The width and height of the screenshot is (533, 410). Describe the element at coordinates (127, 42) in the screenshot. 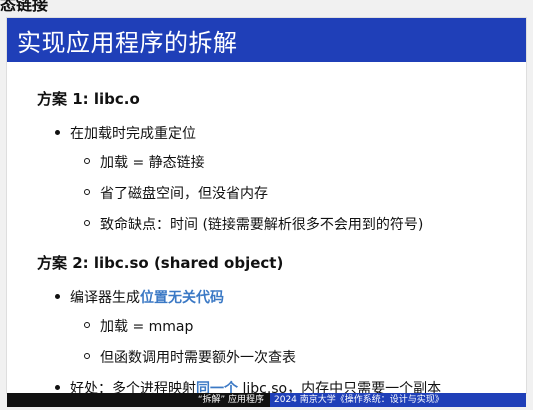

I see `slide-title: 实现应用程序的拆解` at that location.